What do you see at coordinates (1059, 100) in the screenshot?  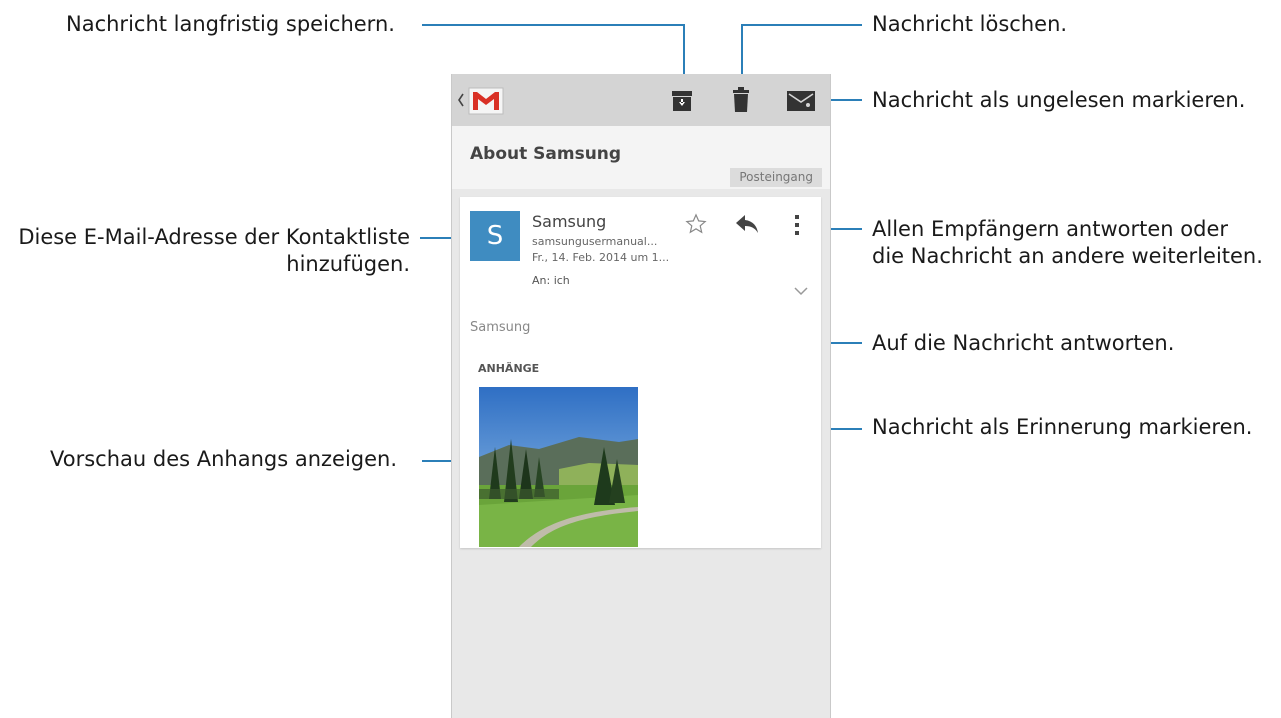 I see `callout-mark-unread: Nachricht als ungelesen markieren.` at bounding box center [1059, 100].